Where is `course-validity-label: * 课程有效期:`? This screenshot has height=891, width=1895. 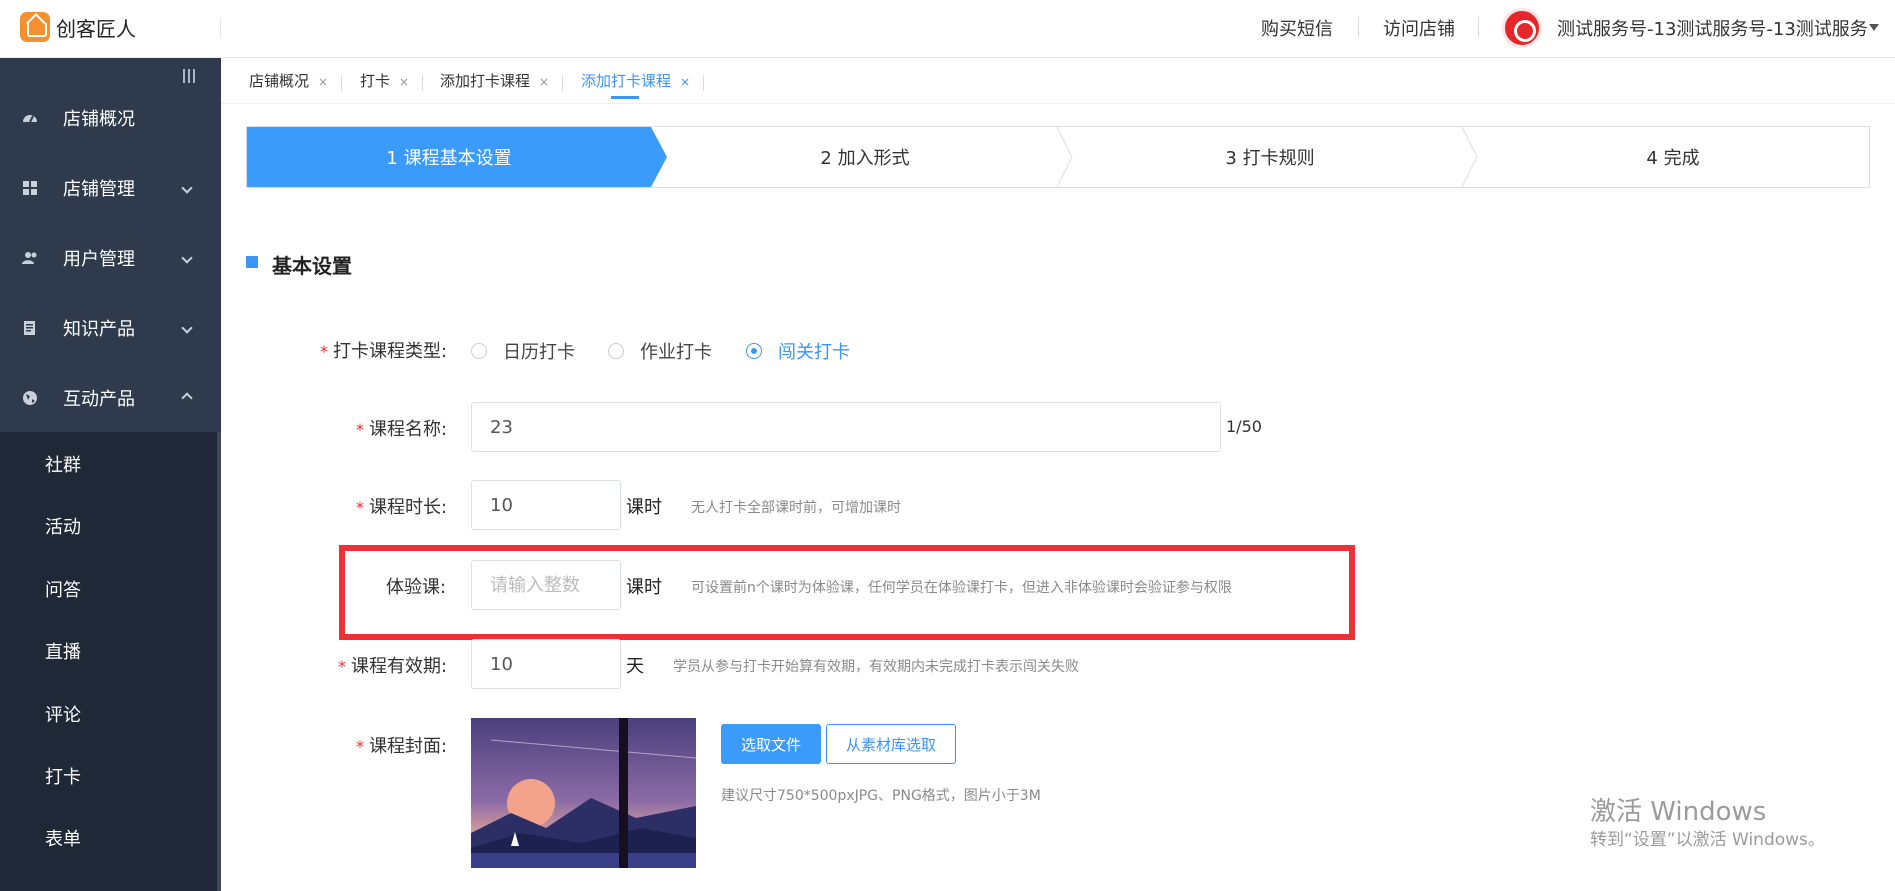 course-validity-label: * 课程有效期: is located at coordinates (392, 665).